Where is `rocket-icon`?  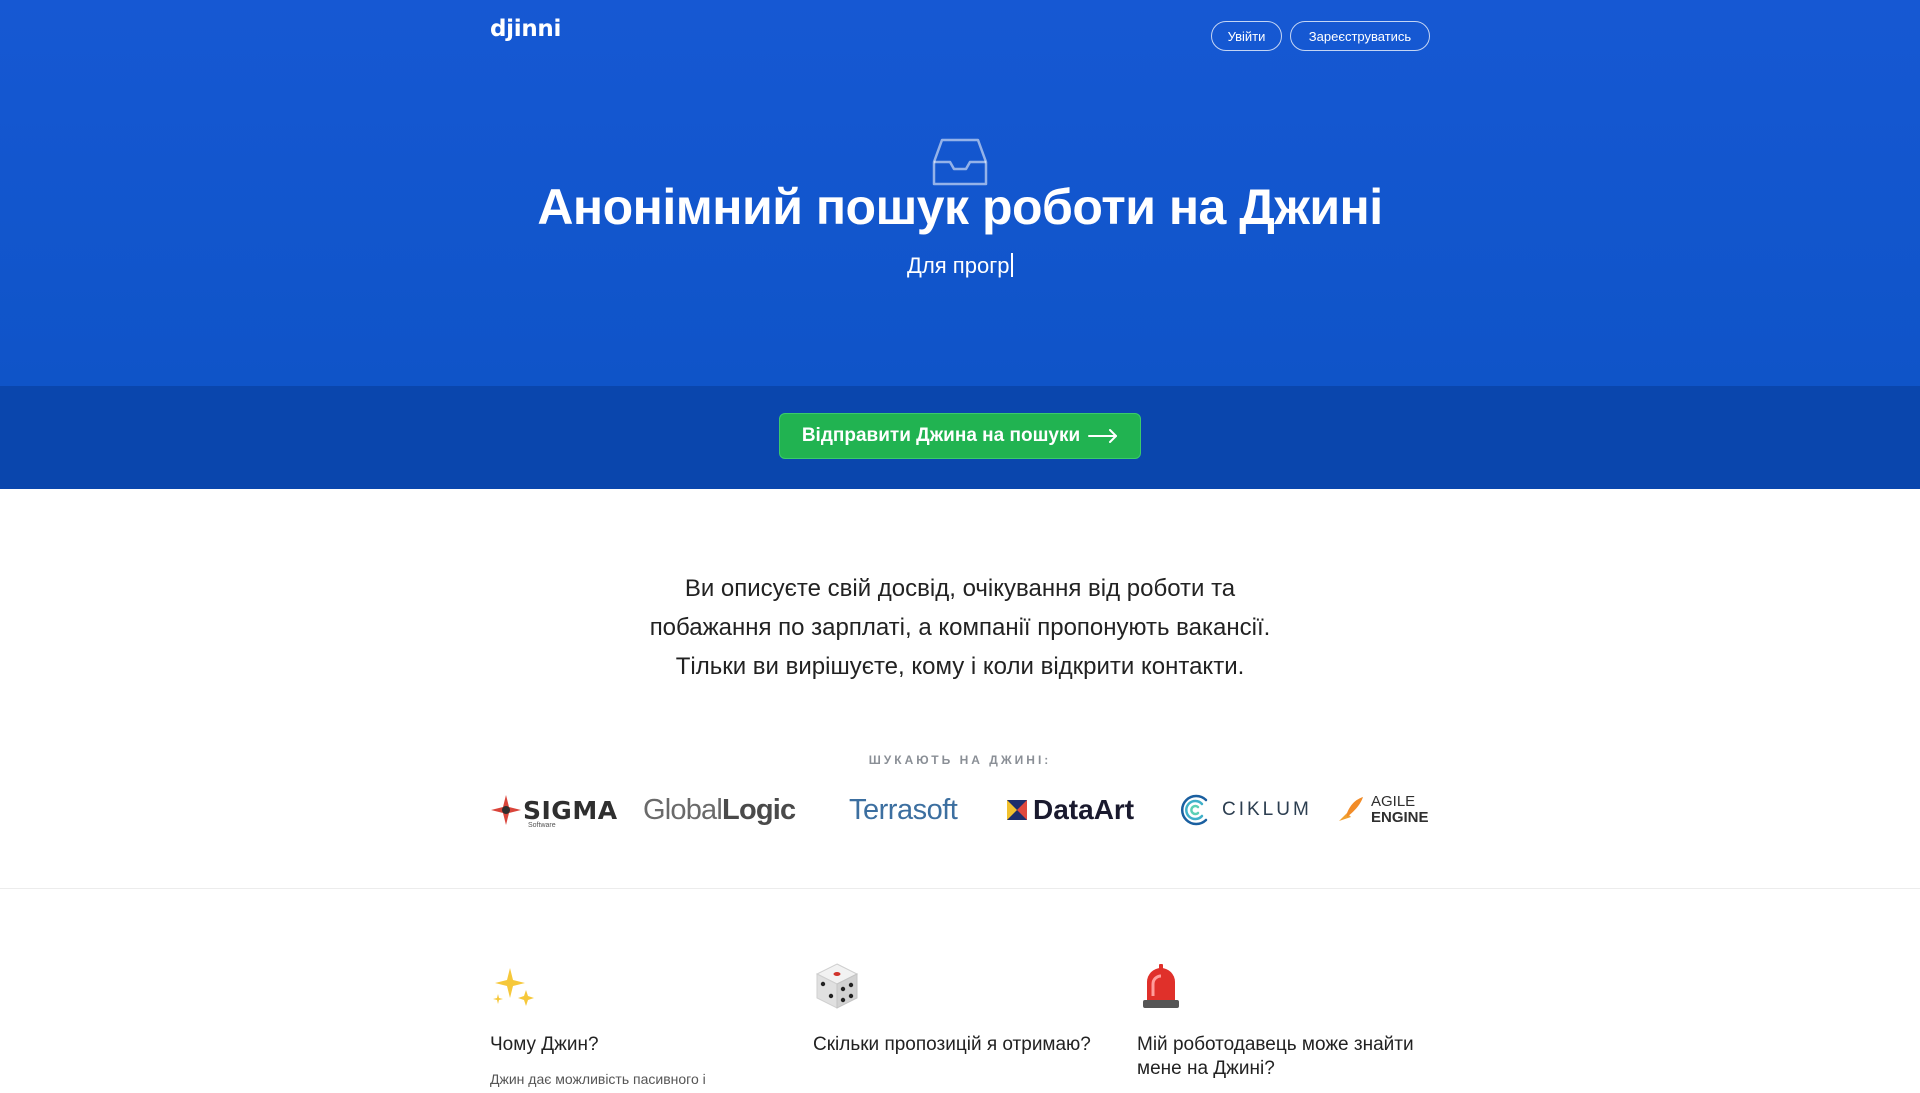
rocket-icon is located at coordinates (1351, 809).